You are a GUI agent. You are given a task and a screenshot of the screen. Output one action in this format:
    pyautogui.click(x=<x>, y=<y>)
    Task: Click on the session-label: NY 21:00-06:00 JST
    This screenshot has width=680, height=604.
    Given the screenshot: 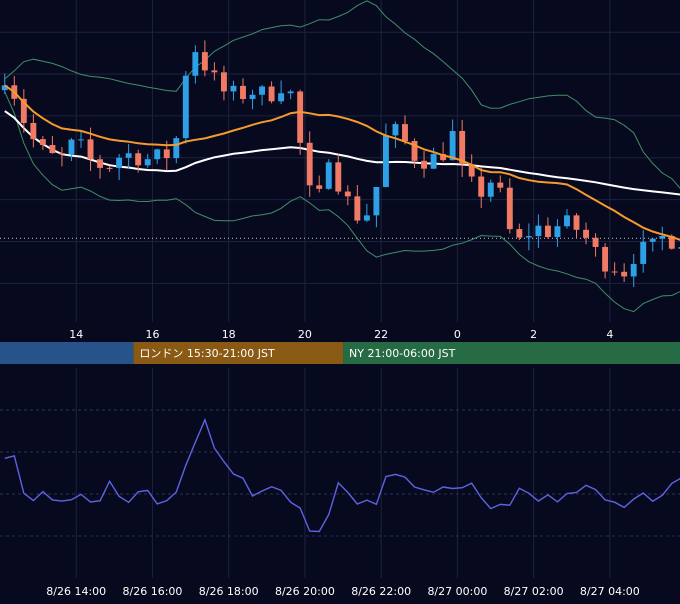 What is the action you would take?
    pyautogui.click(x=402, y=353)
    